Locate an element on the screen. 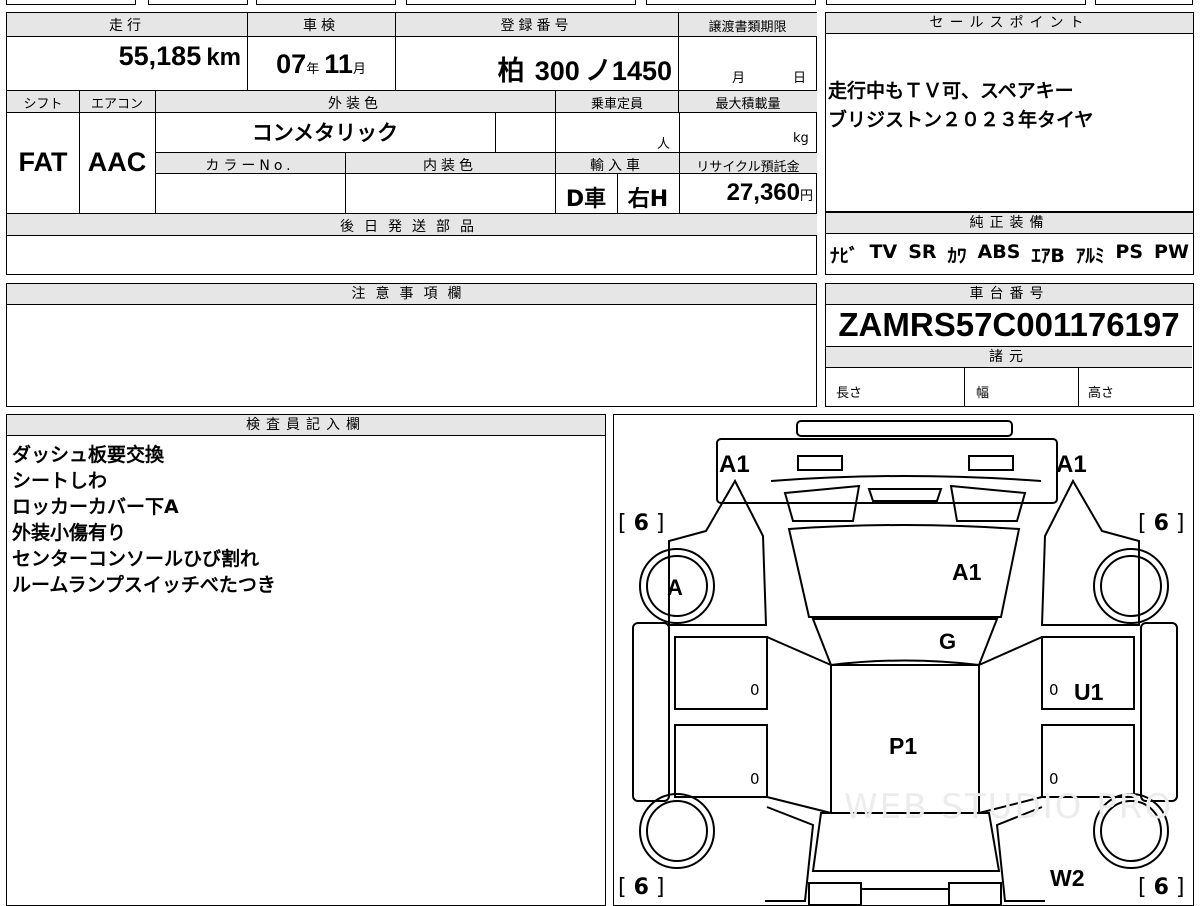 This screenshot has height=906, width=1200. registration-value: 柏 300 ノ1450 is located at coordinates (584, 71).